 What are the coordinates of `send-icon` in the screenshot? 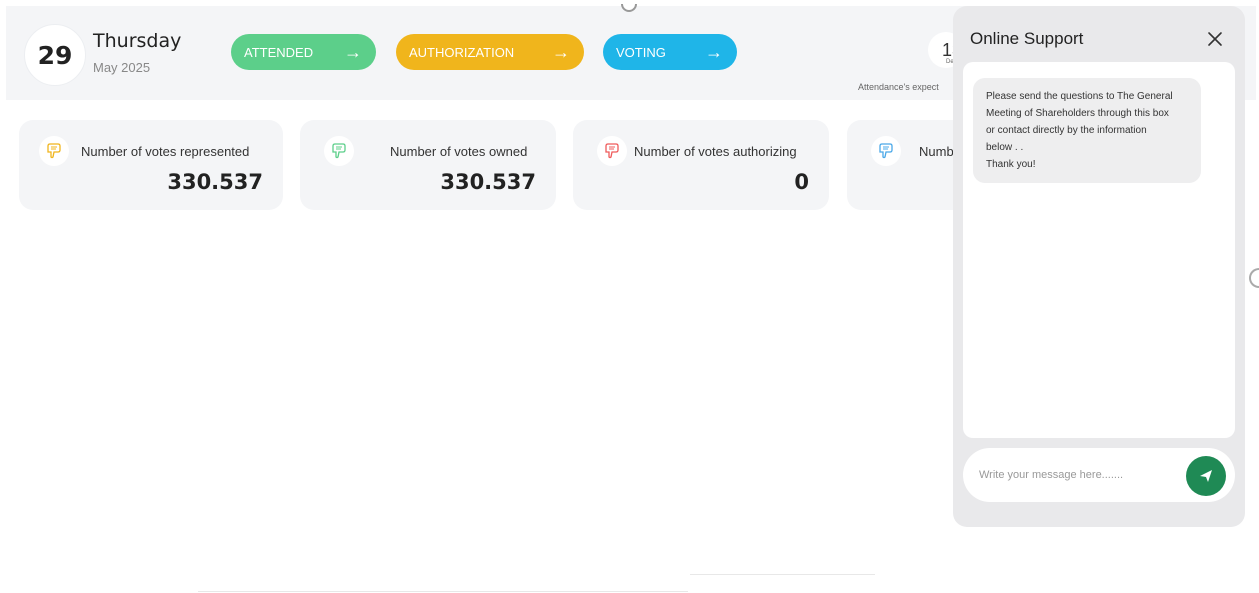 It's located at (1206, 476).